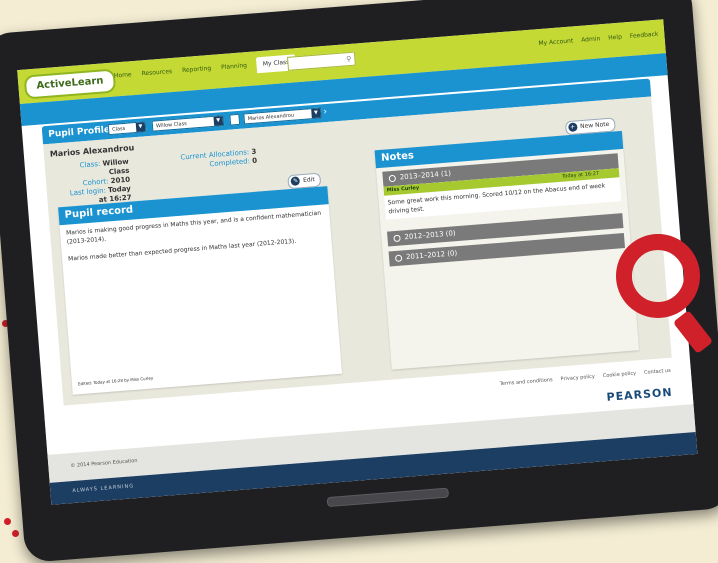  What do you see at coordinates (295, 181) in the screenshot?
I see `pencil-icon: ✎` at bounding box center [295, 181].